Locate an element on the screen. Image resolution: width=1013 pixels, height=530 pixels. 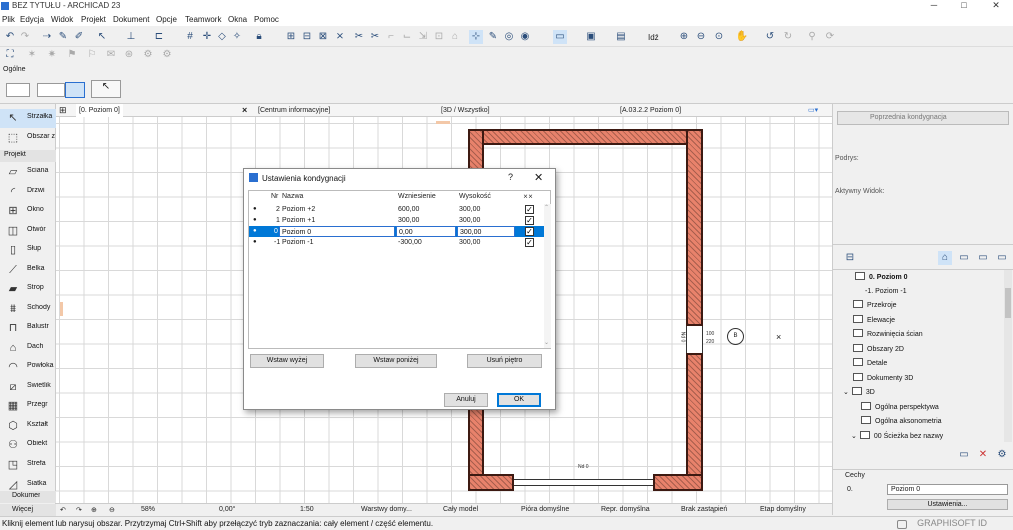
menu-pomoc: Pomoc is located at coordinates (266, 19).